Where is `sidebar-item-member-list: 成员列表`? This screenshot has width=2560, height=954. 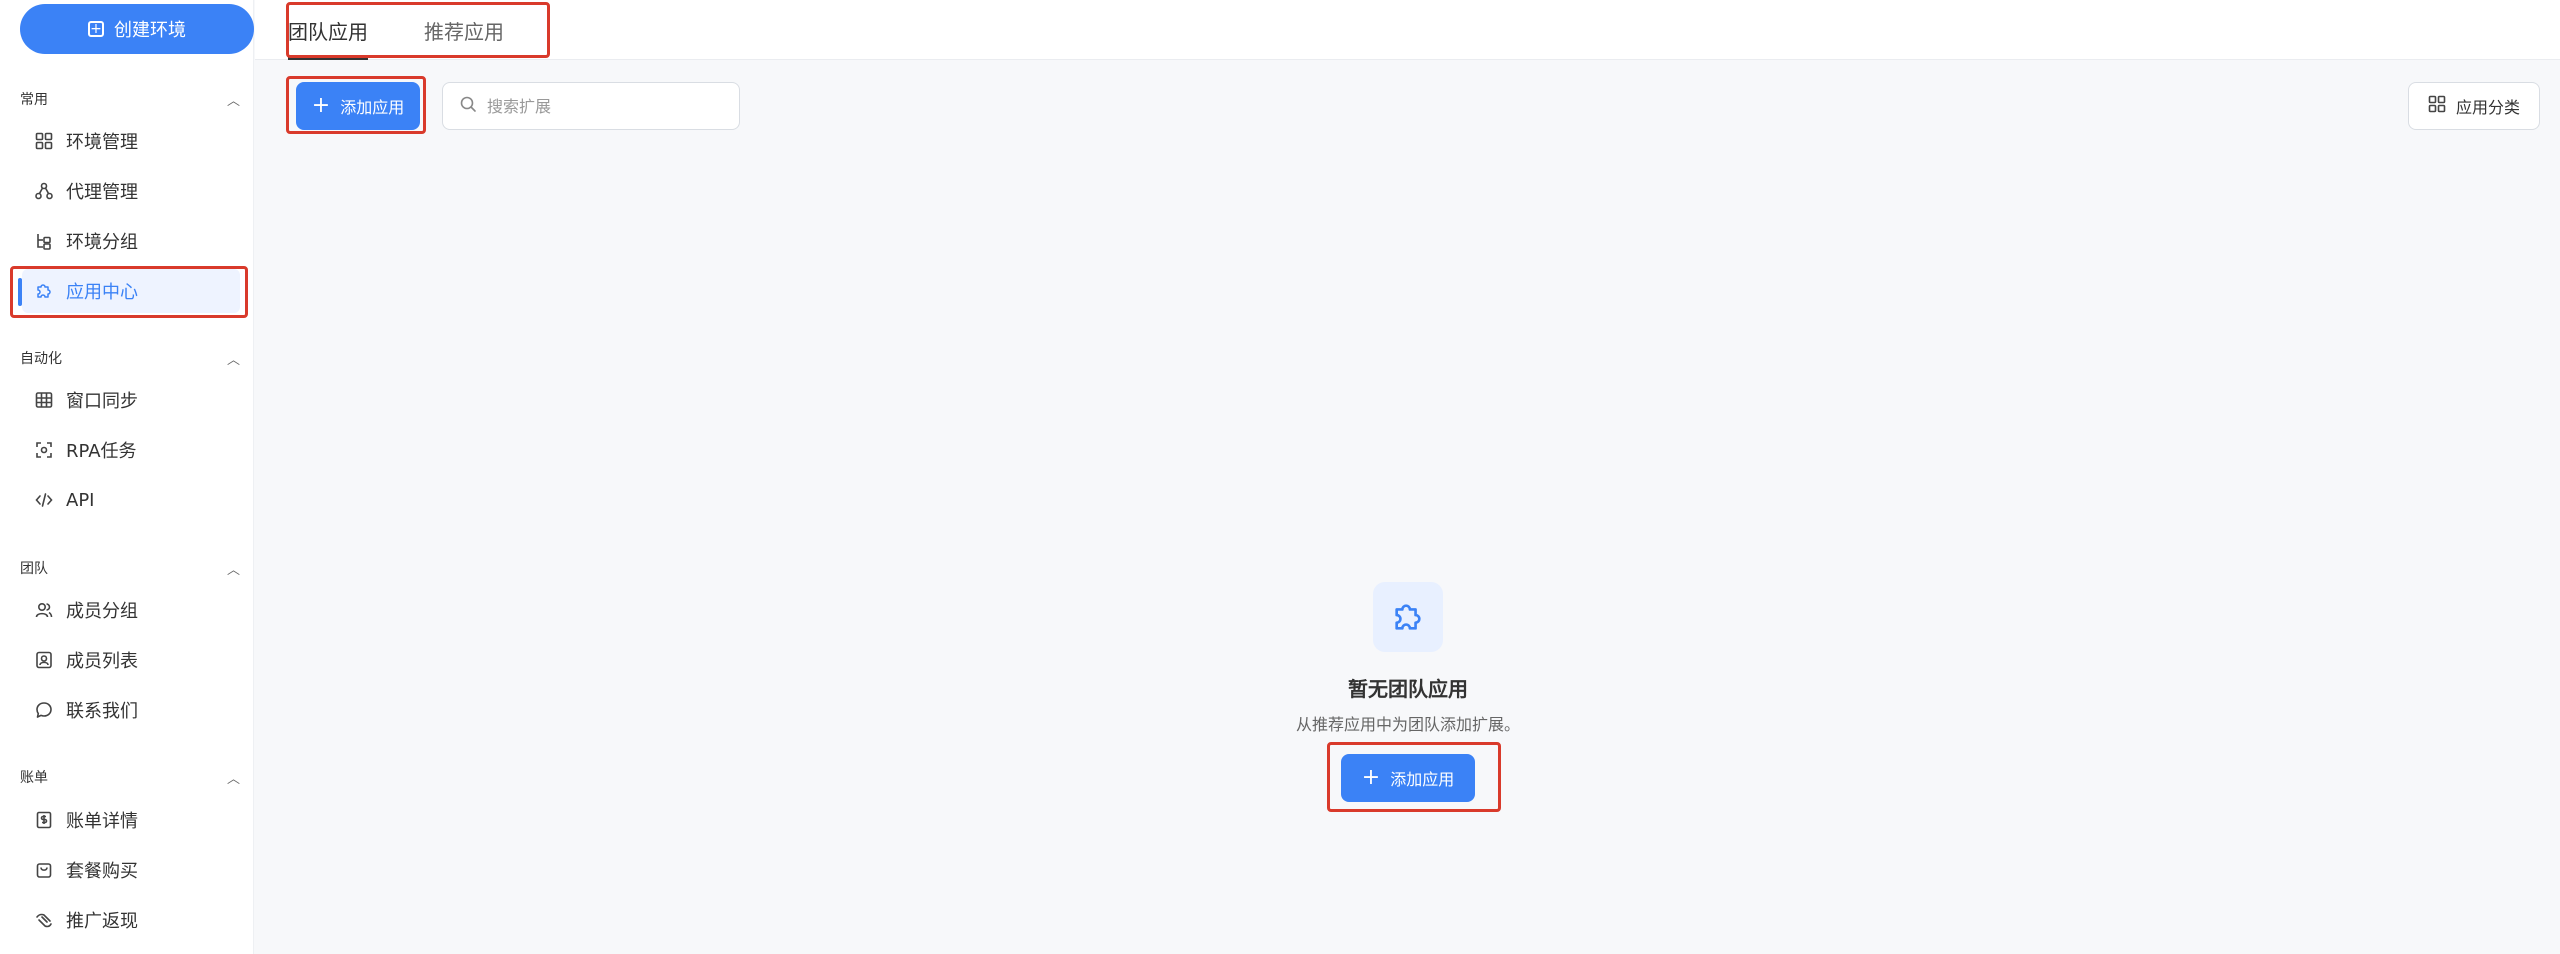
sidebar-item-member-list: 成员列表 is located at coordinates (131, 660).